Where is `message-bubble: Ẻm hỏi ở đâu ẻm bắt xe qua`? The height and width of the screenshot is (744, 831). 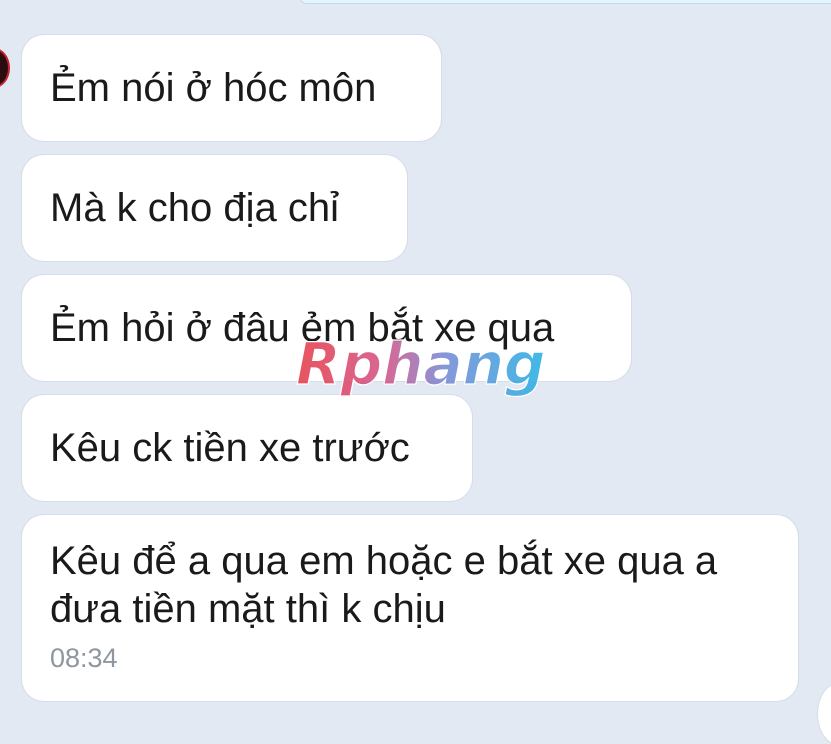 message-bubble: Ẻm hỏi ở đâu ẻm bắt xe qua is located at coordinates (326, 328).